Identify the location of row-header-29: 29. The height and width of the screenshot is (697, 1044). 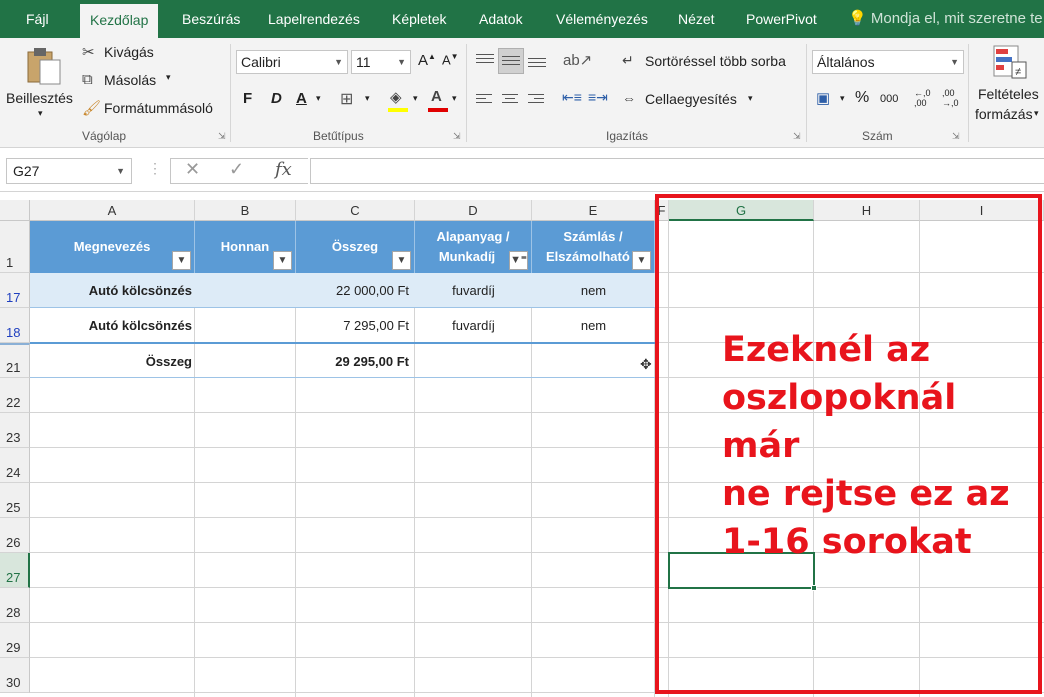
(15, 640).